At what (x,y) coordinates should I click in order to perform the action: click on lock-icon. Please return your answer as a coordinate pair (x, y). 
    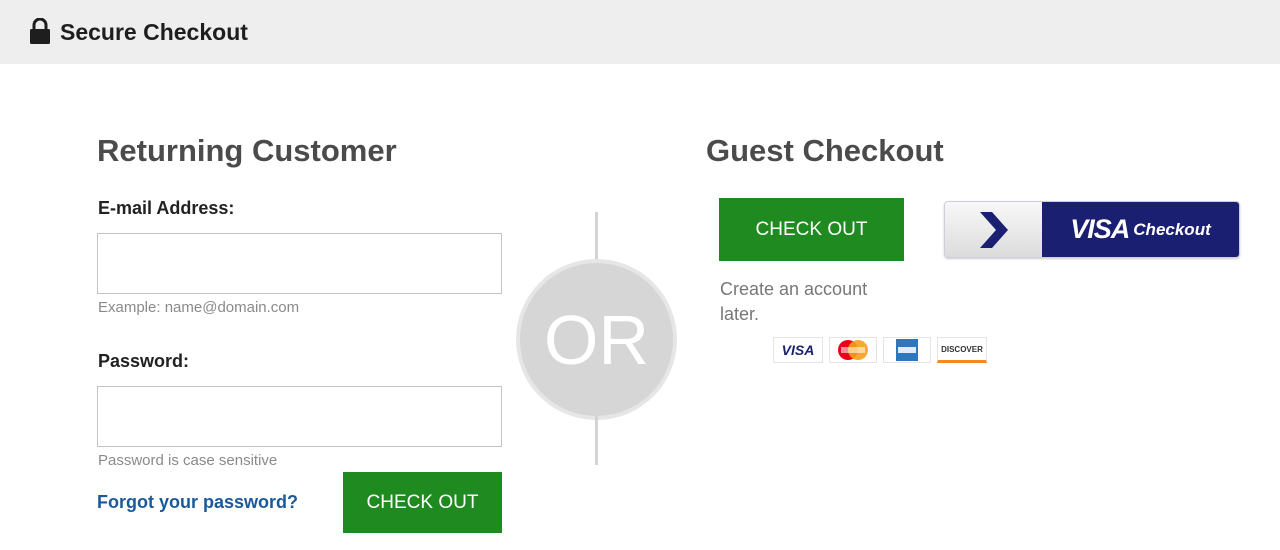
    Looking at the image, I should click on (40, 31).